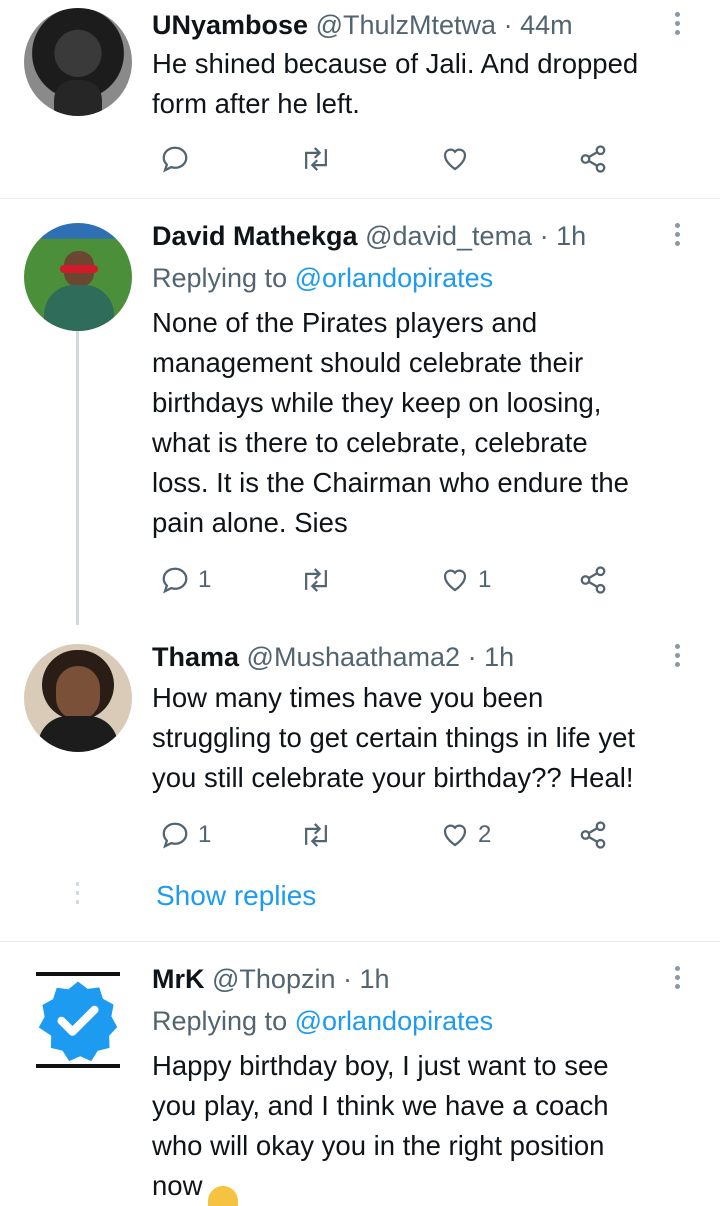 This screenshot has height=1206, width=720. Describe the element at coordinates (77, 478) in the screenshot. I see `thread-line` at that location.